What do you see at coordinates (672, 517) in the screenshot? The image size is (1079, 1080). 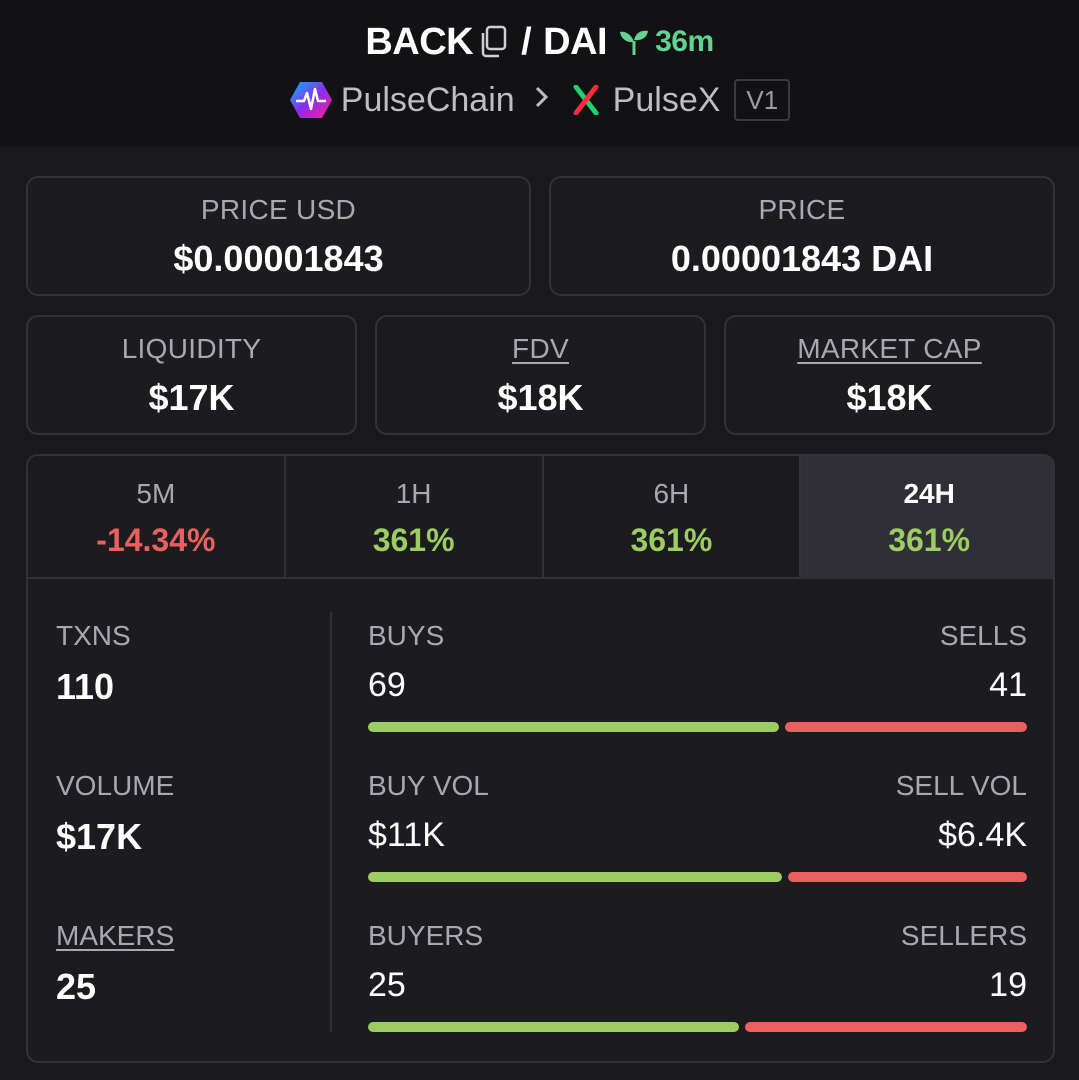 I see `tab-6h: 6H 361%` at bounding box center [672, 517].